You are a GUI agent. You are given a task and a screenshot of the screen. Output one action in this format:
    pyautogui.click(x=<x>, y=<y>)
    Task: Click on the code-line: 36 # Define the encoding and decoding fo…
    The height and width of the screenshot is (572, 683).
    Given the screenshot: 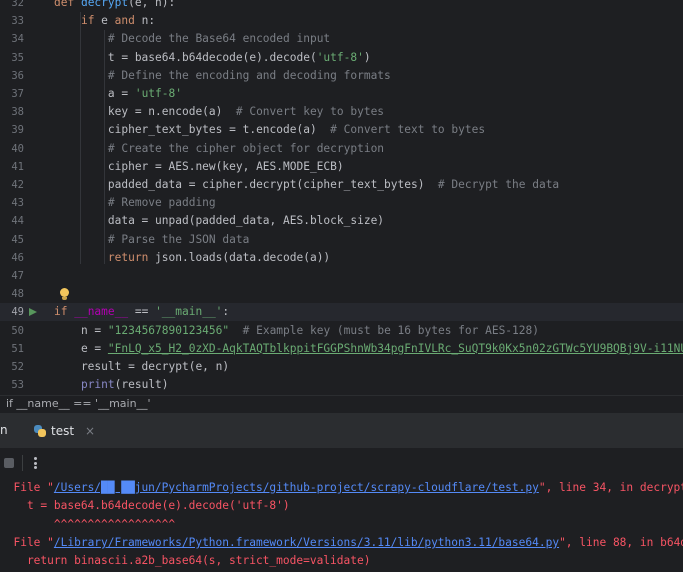 What is the action you would take?
    pyautogui.click(x=341, y=76)
    